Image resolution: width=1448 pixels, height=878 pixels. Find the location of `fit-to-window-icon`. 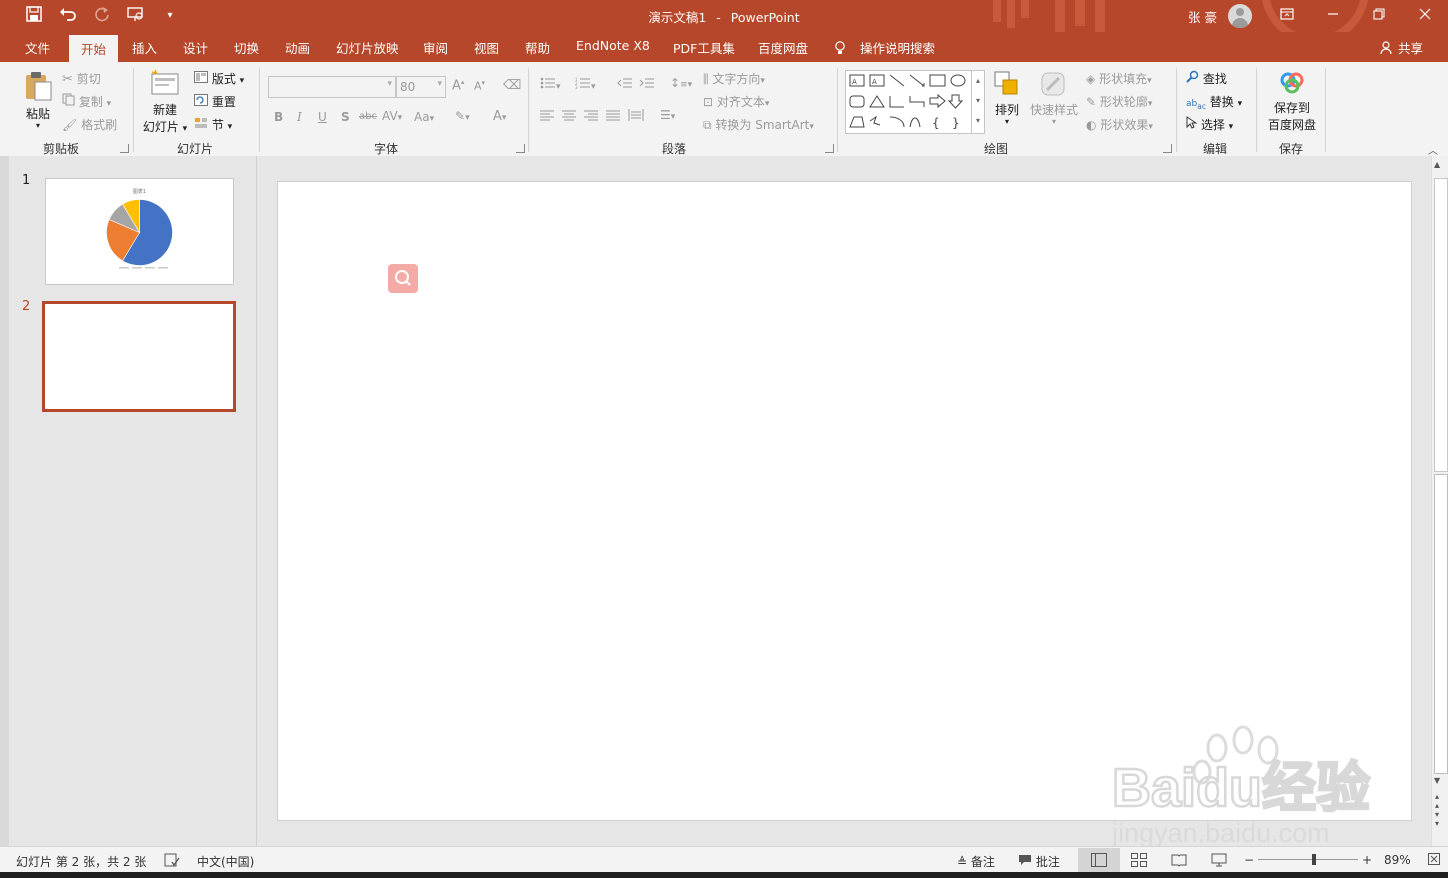

fit-to-window-icon is located at coordinates (1434, 860).